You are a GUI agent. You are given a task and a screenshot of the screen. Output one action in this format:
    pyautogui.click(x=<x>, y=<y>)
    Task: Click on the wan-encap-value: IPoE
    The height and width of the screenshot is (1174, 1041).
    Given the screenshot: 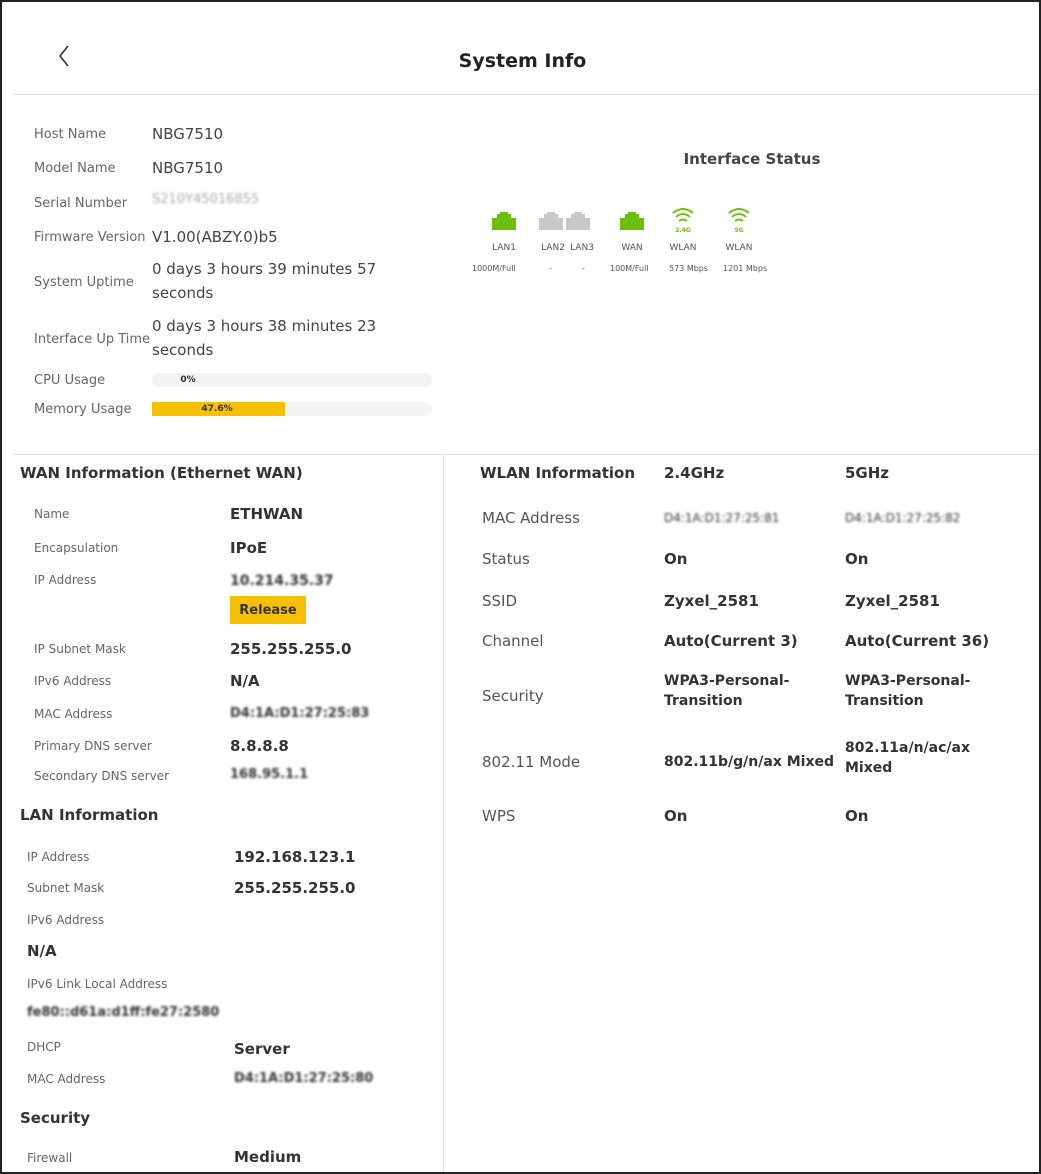 What is the action you would take?
    pyautogui.click(x=249, y=548)
    